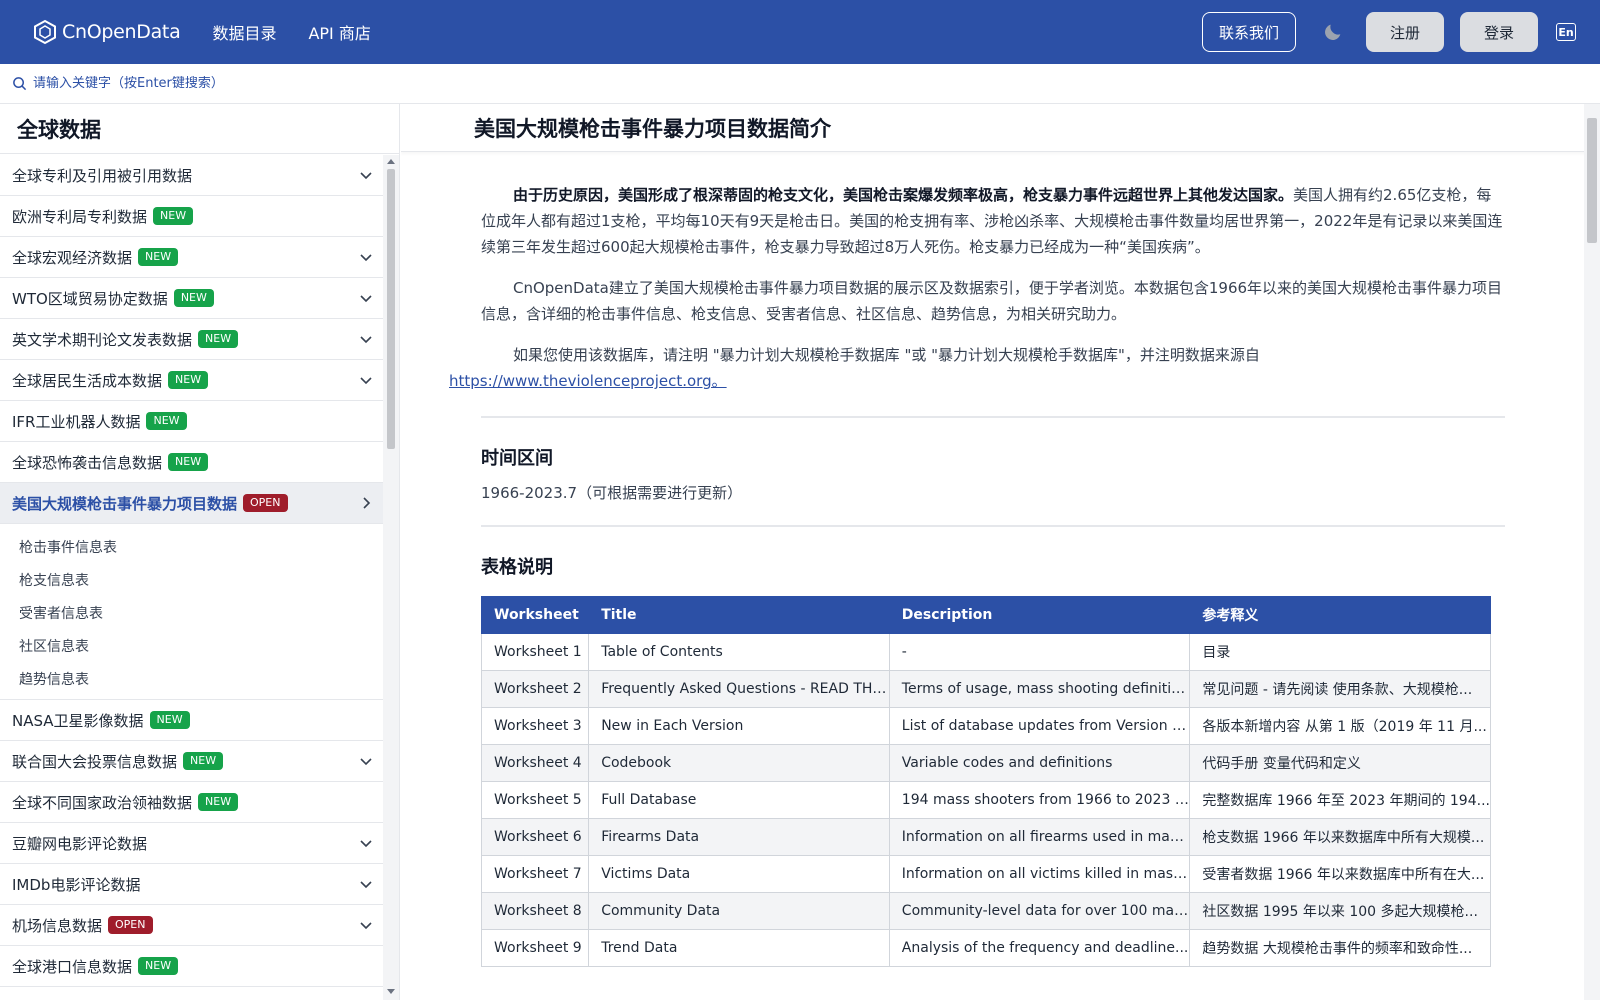  Describe the element at coordinates (106, 32) in the screenshot. I see `logo: CnOpenData` at that location.